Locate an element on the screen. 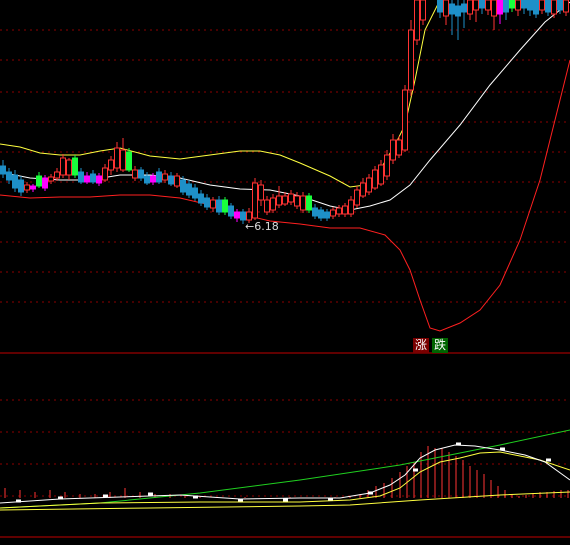 Image resolution: width=570 pixels, height=545 pixels. down-button: 跌 is located at coordinates (440, 345).